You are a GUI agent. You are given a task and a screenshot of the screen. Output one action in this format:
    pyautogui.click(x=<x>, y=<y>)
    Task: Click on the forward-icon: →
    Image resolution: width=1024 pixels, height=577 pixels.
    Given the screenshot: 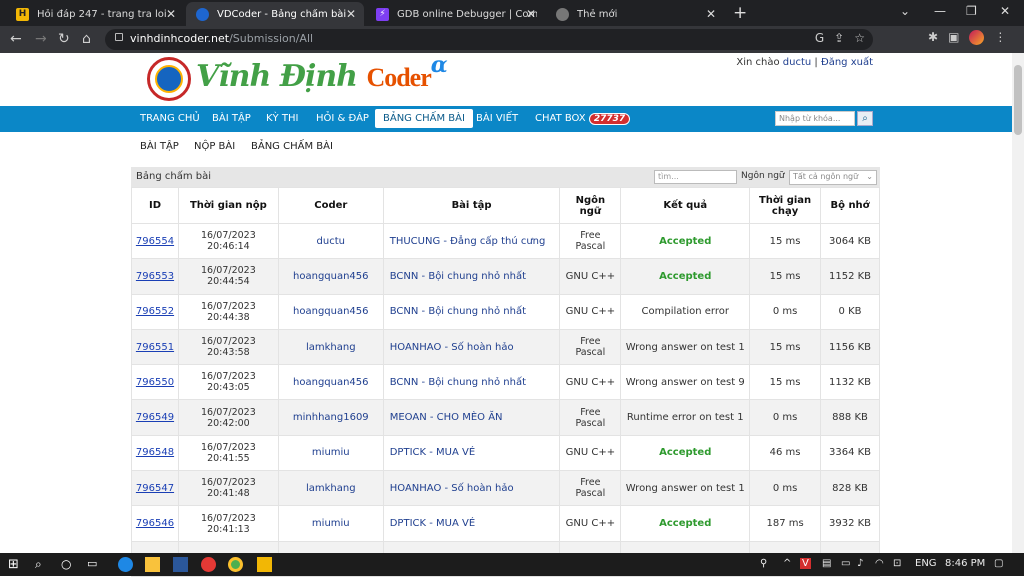 What is the action you would take?
    pyautogui.click(x=41, y=39)
    